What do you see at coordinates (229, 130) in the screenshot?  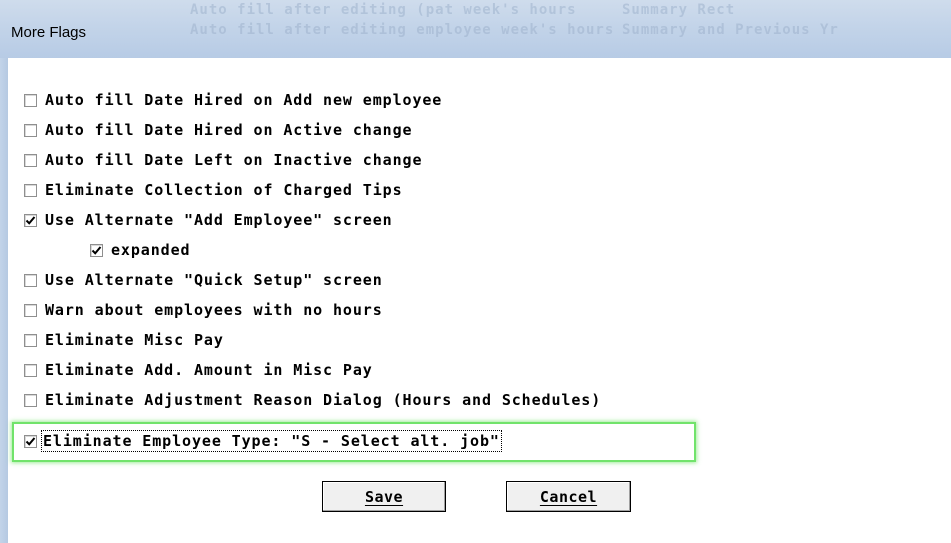 I see `option-label: Auto fill Date Hired on Active change` at bounding box center [229, 130].